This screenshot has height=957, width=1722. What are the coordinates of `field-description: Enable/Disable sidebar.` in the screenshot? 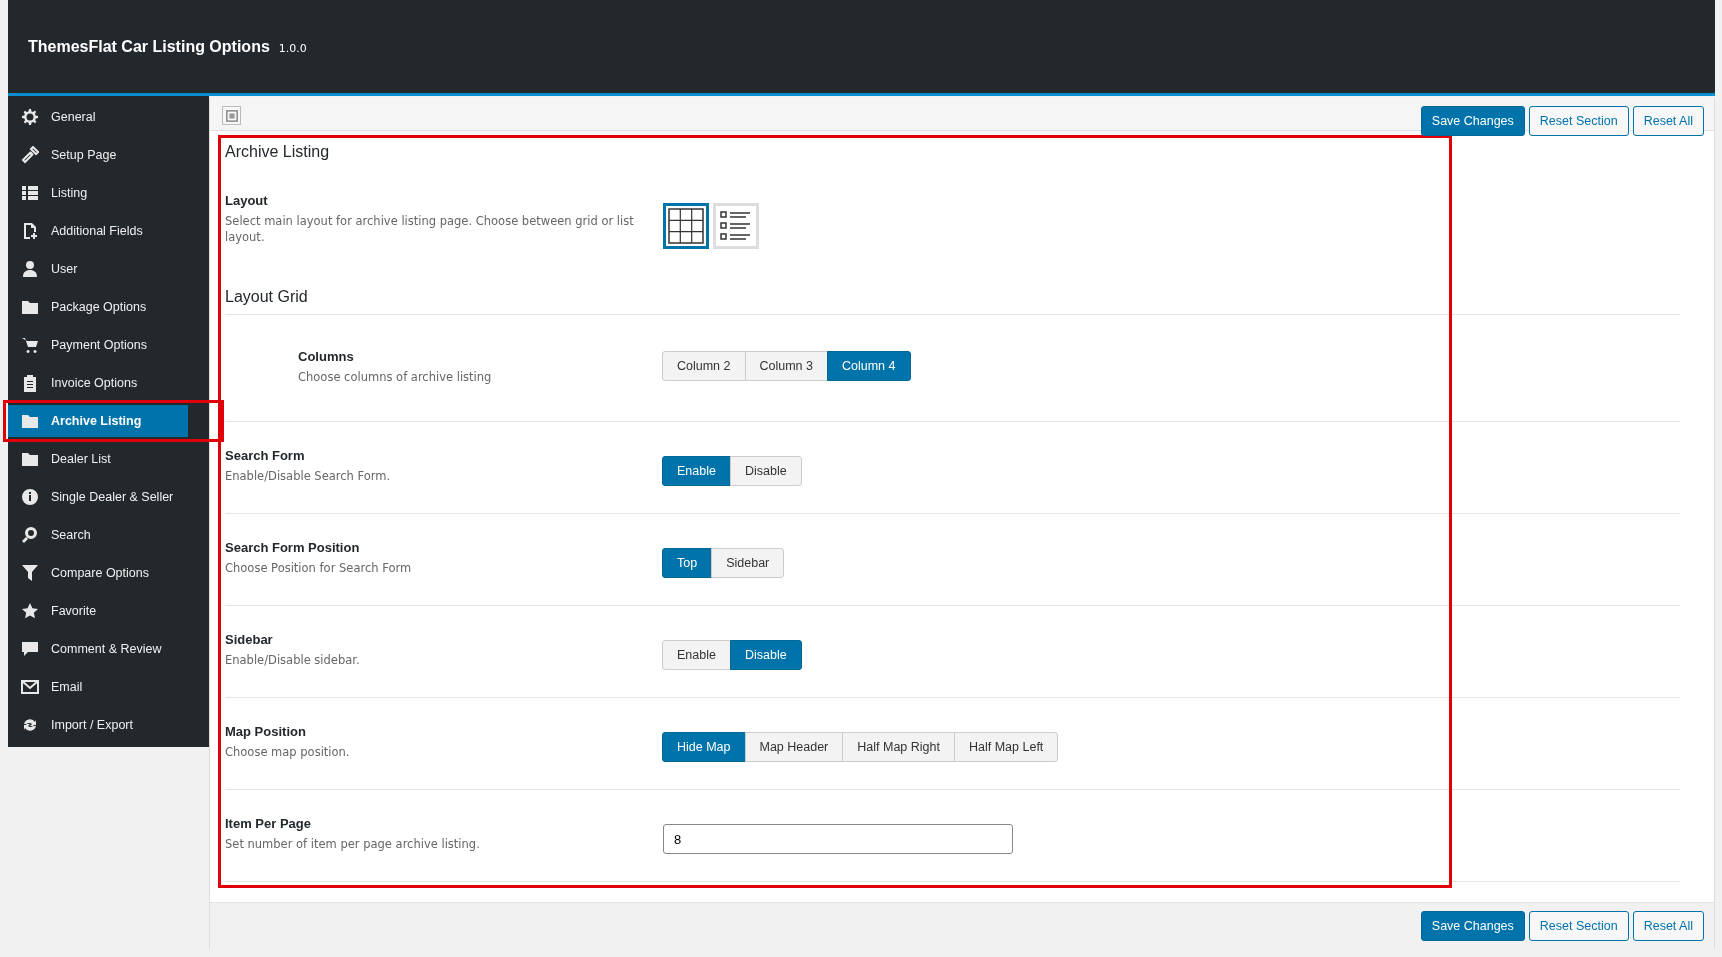 It's located at (293, 661).